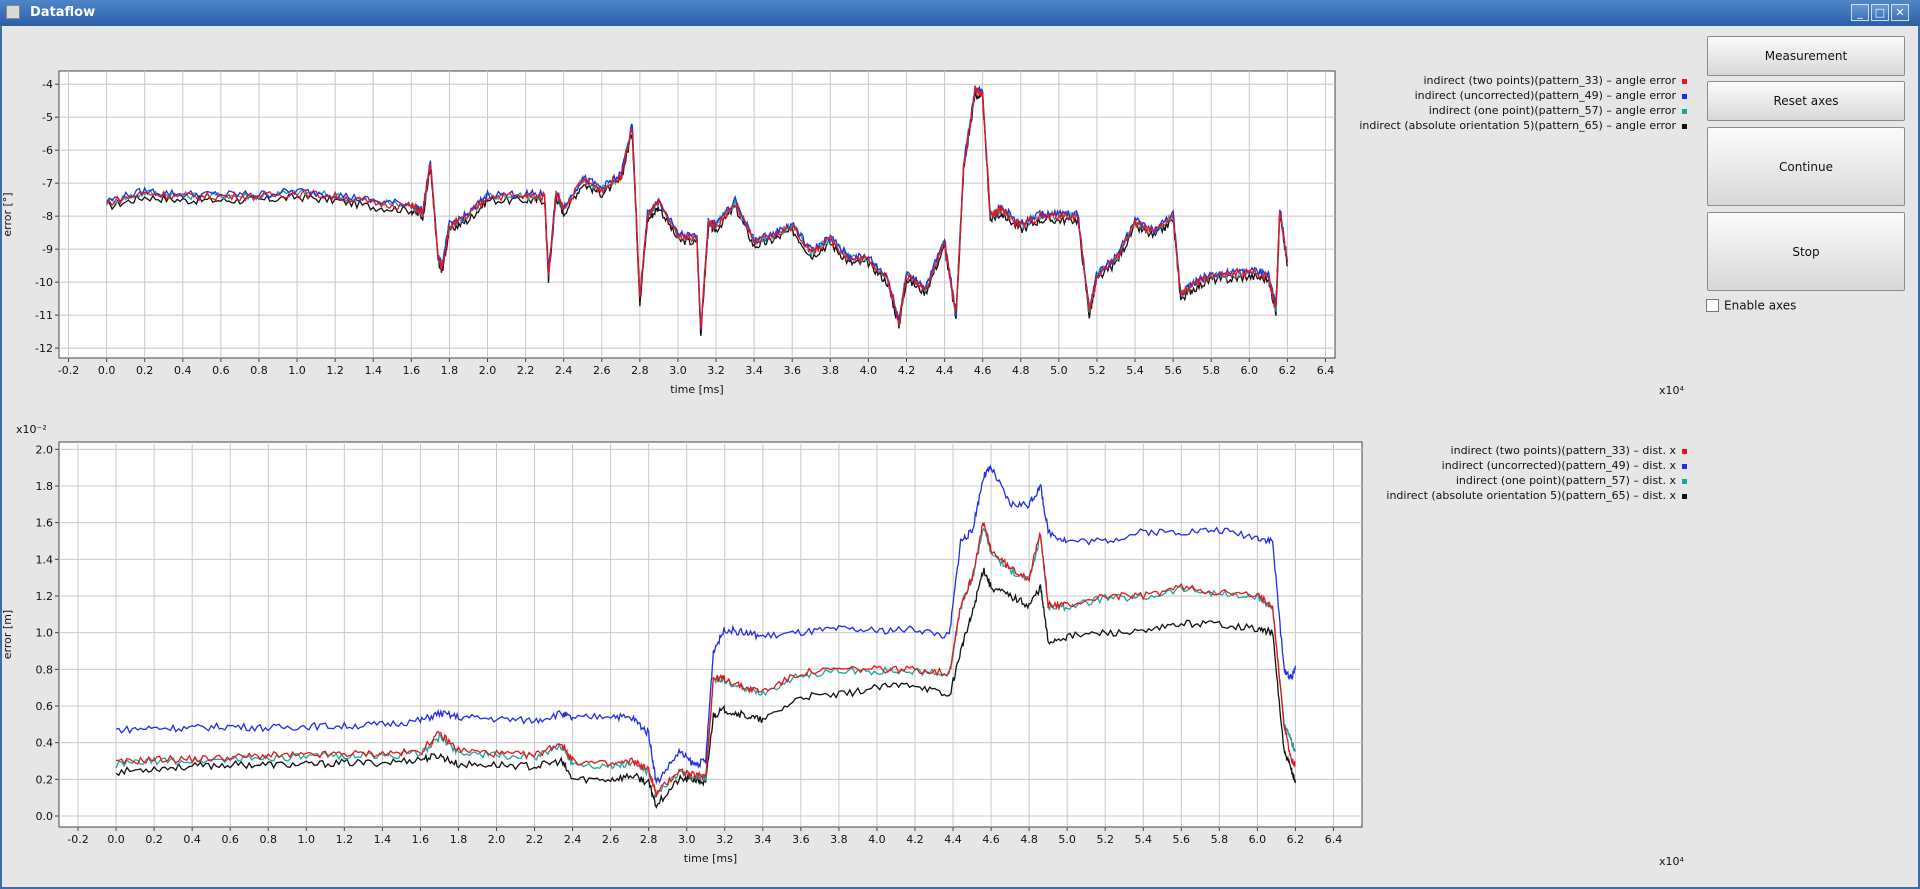 This screenshot has width=1920, height=889. What do you see at coordinates (77, 839) in the screenshot?
I see `x-tick-label: -0.2` at bounding box center [77, 839].